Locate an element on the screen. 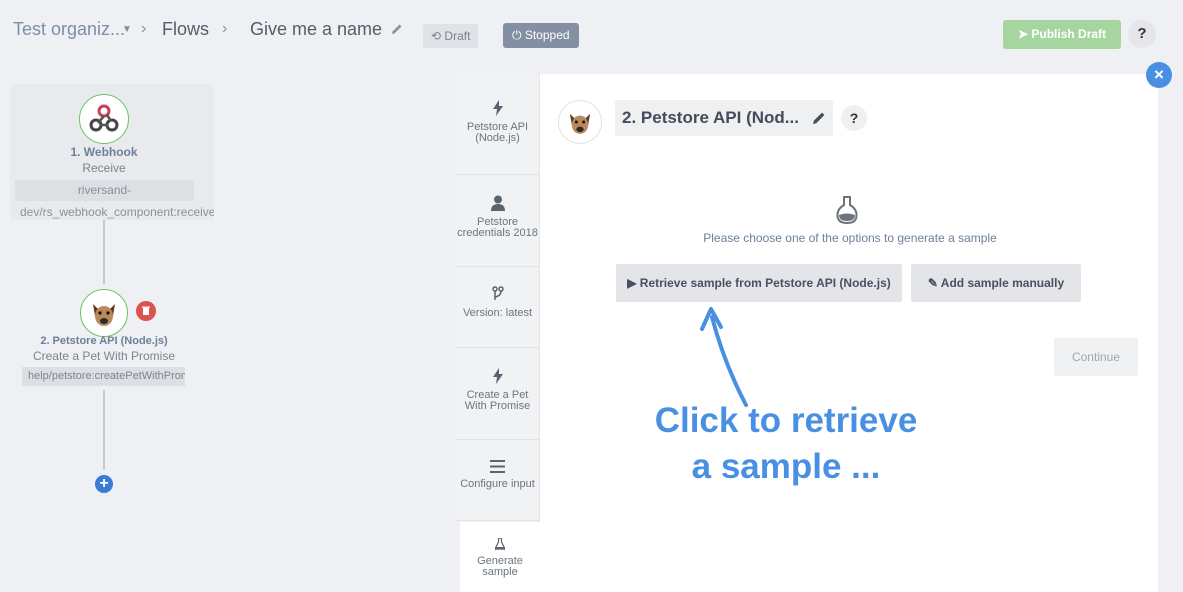 Image resolution: width=1183 pixels, height=592 pixels. menu-icon is located at coordinates (497, 466).